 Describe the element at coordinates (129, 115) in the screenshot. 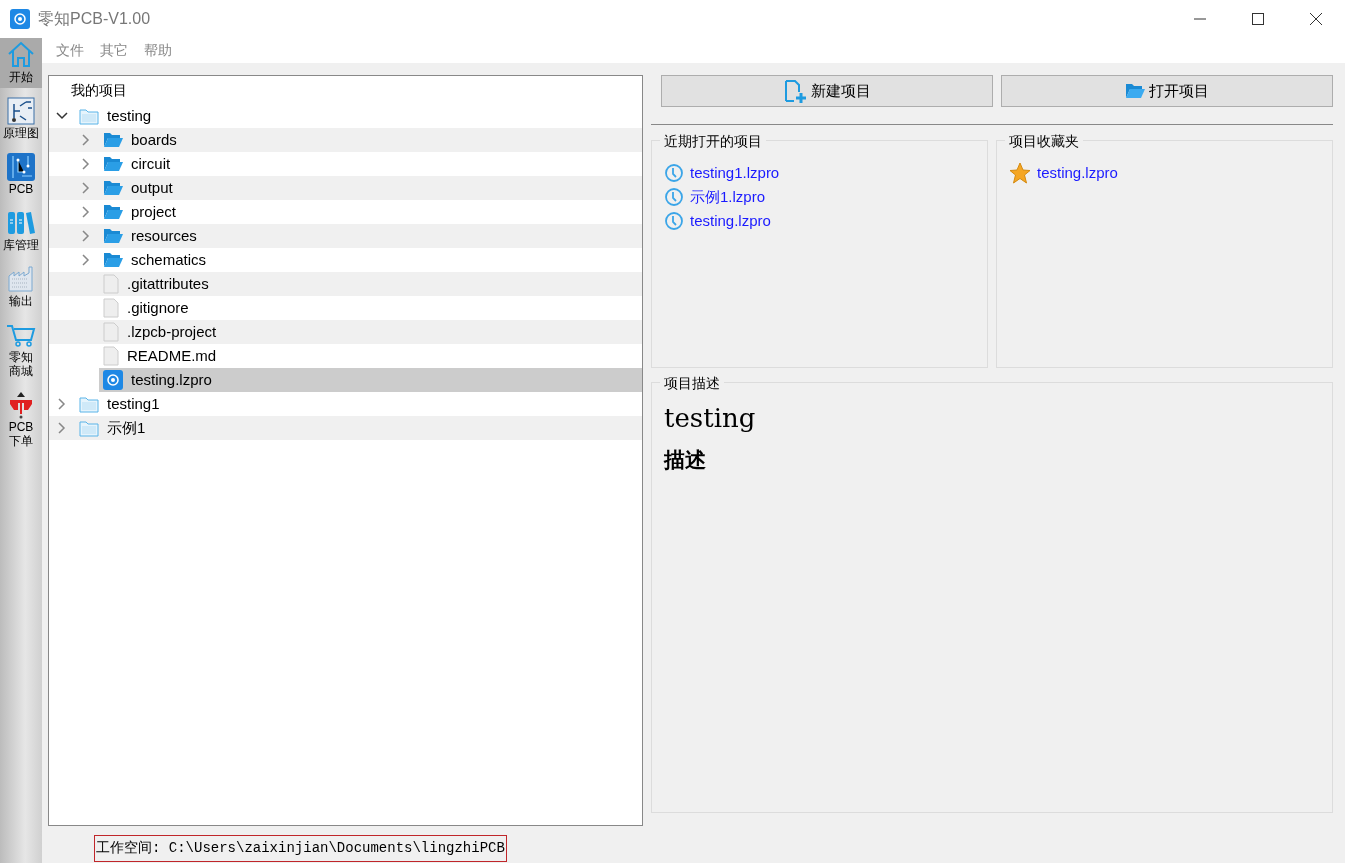

I see `tree-label: testing` at that location.